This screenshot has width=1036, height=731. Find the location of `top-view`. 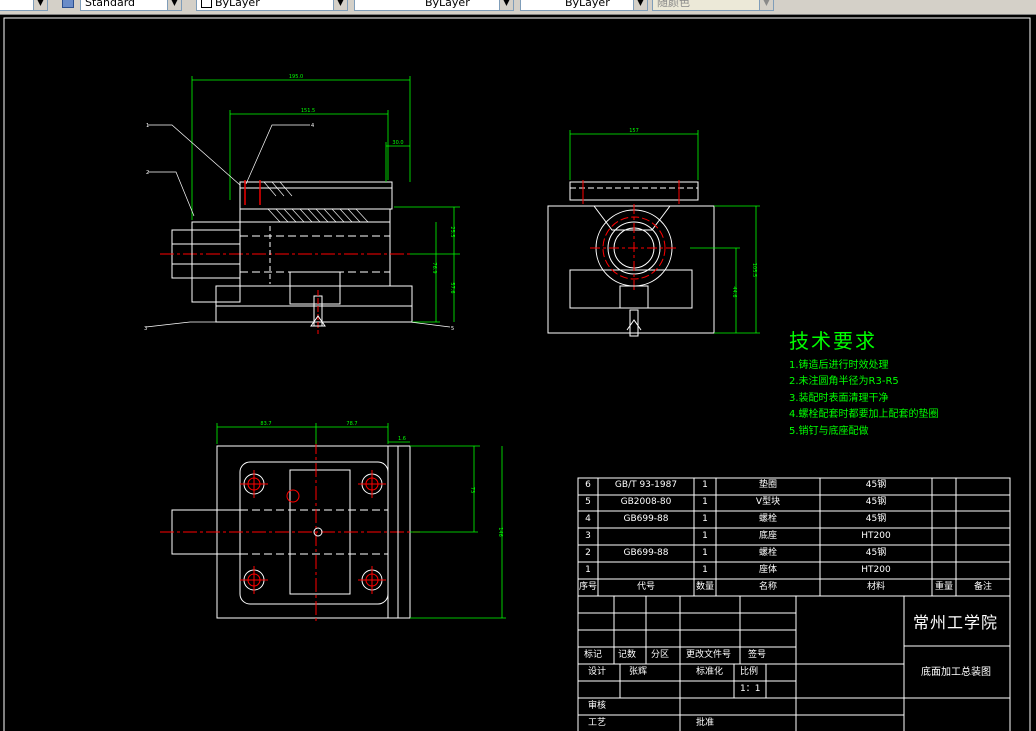

top-view is located at coordinates (333, 523).